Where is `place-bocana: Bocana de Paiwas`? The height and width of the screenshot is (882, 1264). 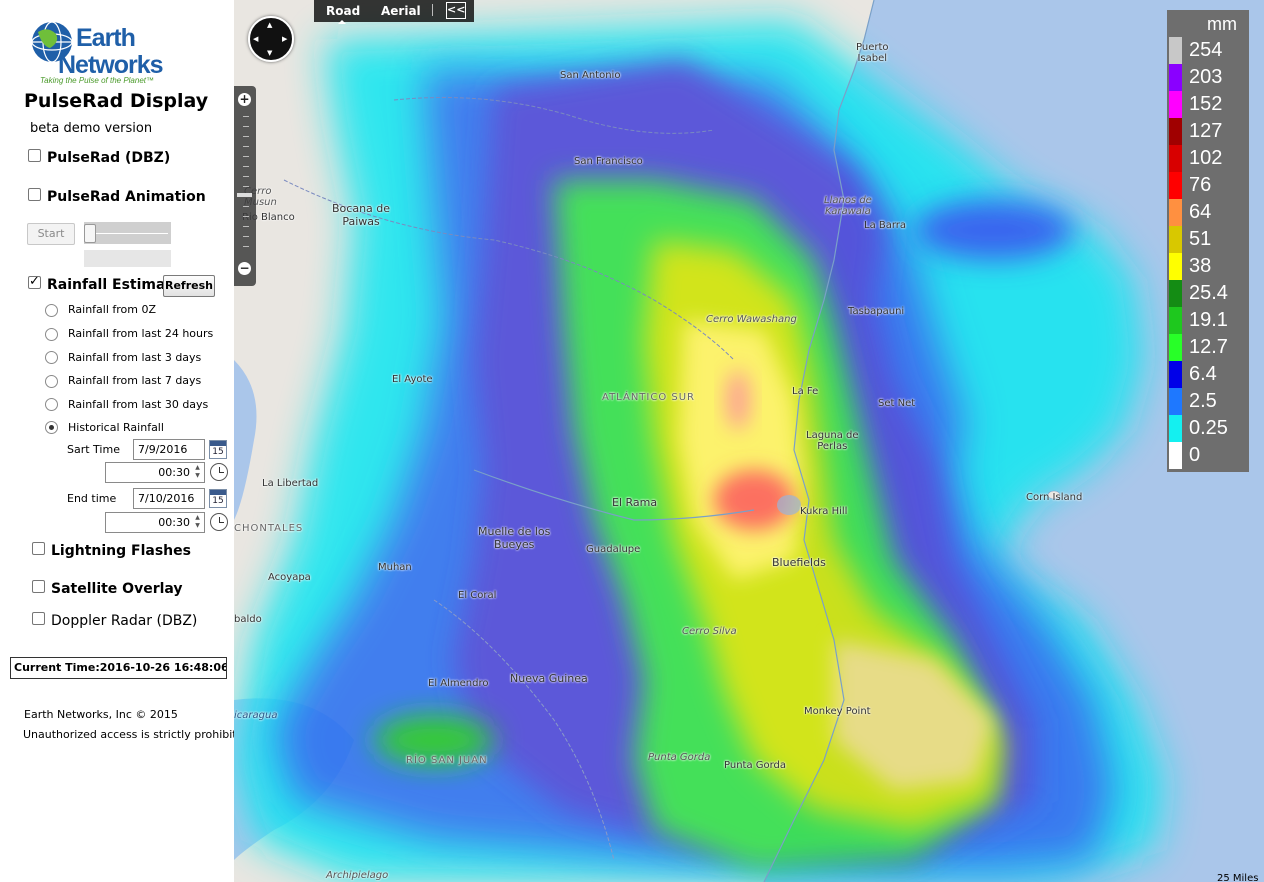
place-bocana: Bocana de Paiwas is located at coordinates (361, 215).